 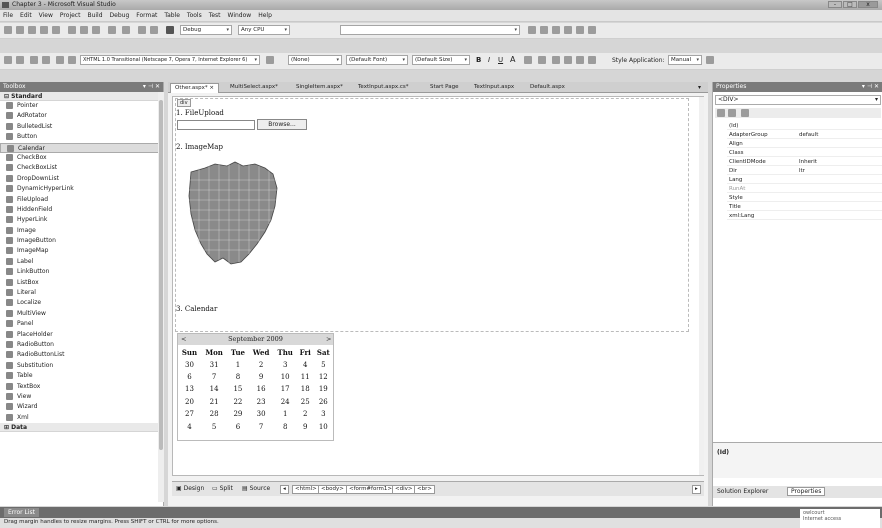 I want to click on crumb-br: <br>, so click(x=424, y=489).